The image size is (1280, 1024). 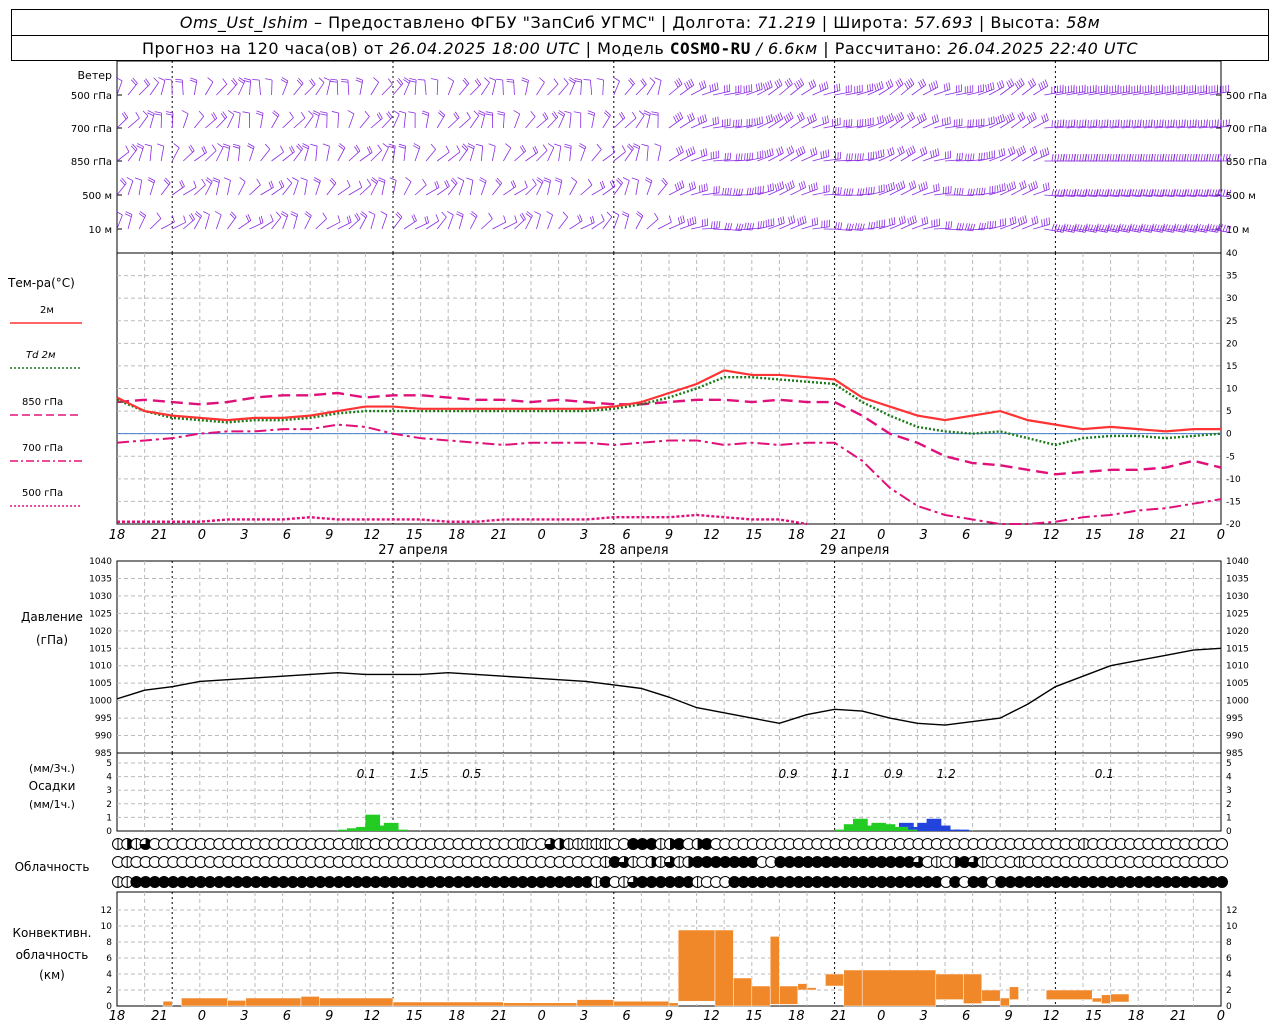 What do you see at coordinates (1234, 737) in the screenshot?
I see `pressure-tick-right: 990` at bounding box center [1234, 737].